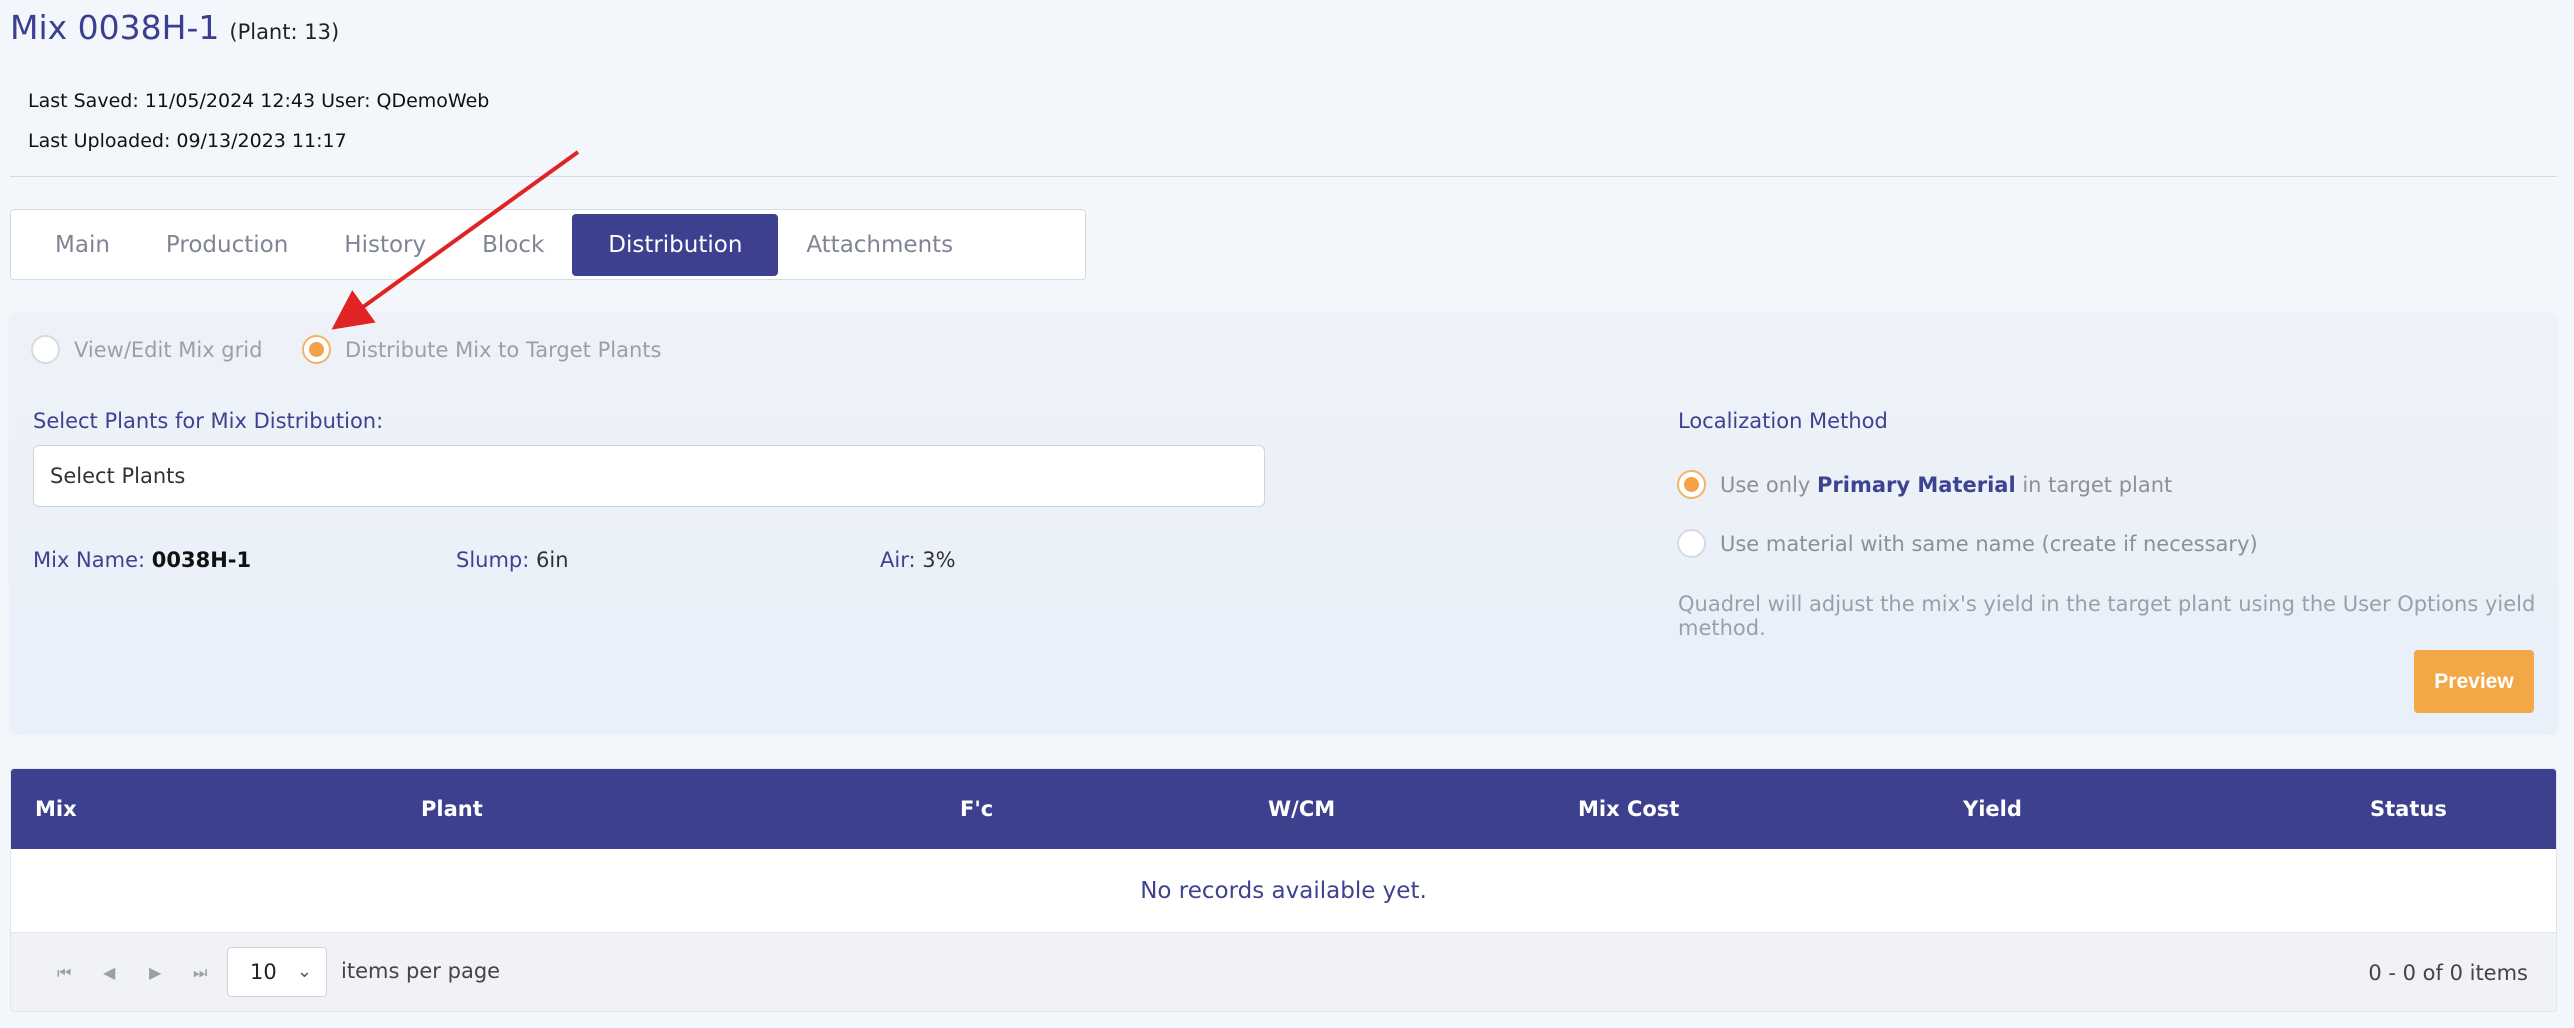 This screenshot has width=2574, height=1028. I want to click on items-count: 0 - 0 of 0 items, so click(2448, 973).